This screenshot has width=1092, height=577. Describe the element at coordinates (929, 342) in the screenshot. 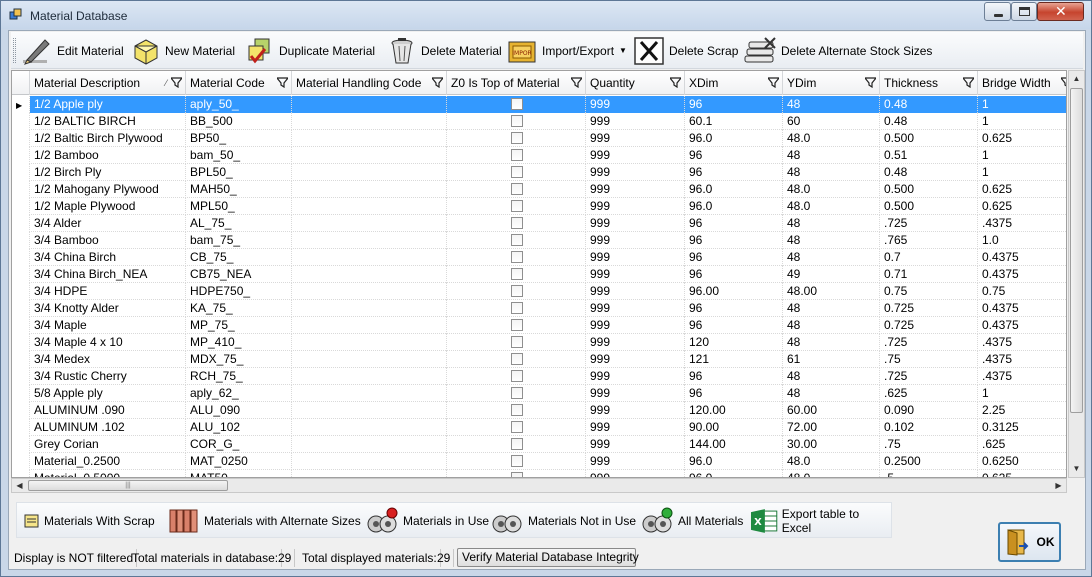

I see `table-cell: .725` at that location.